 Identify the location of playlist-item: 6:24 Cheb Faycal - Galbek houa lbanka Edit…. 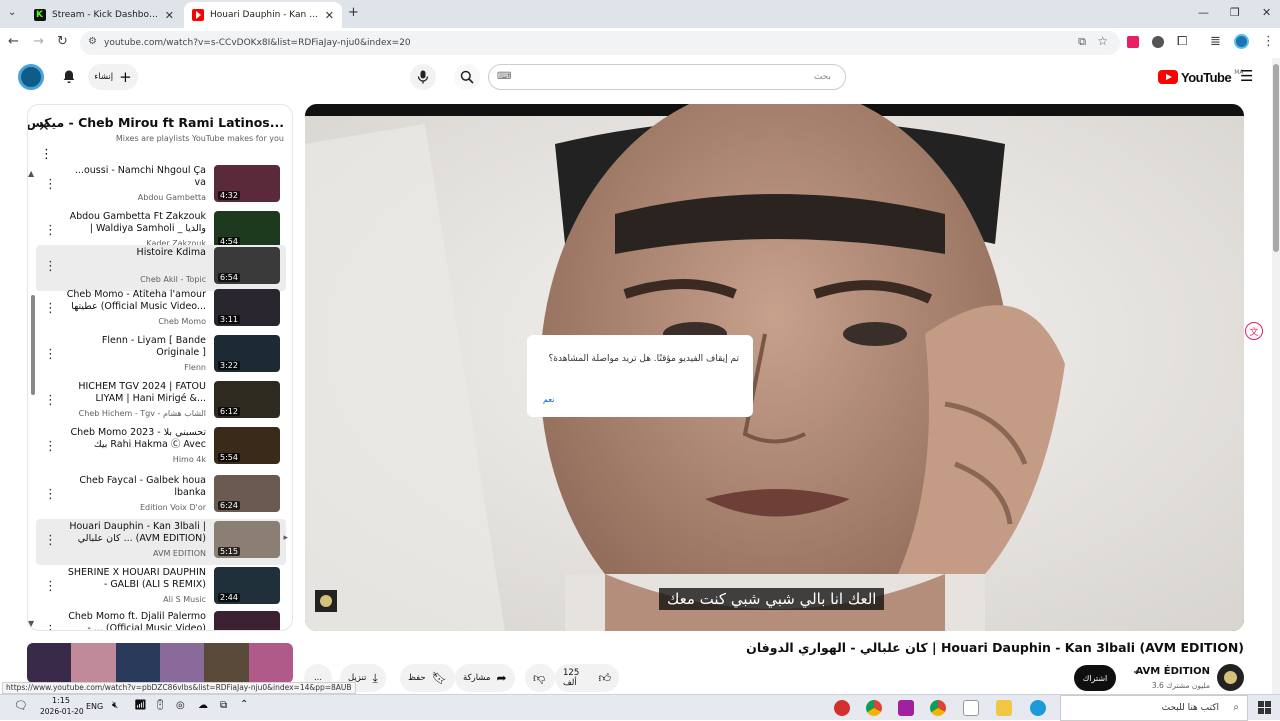
(161, 496).